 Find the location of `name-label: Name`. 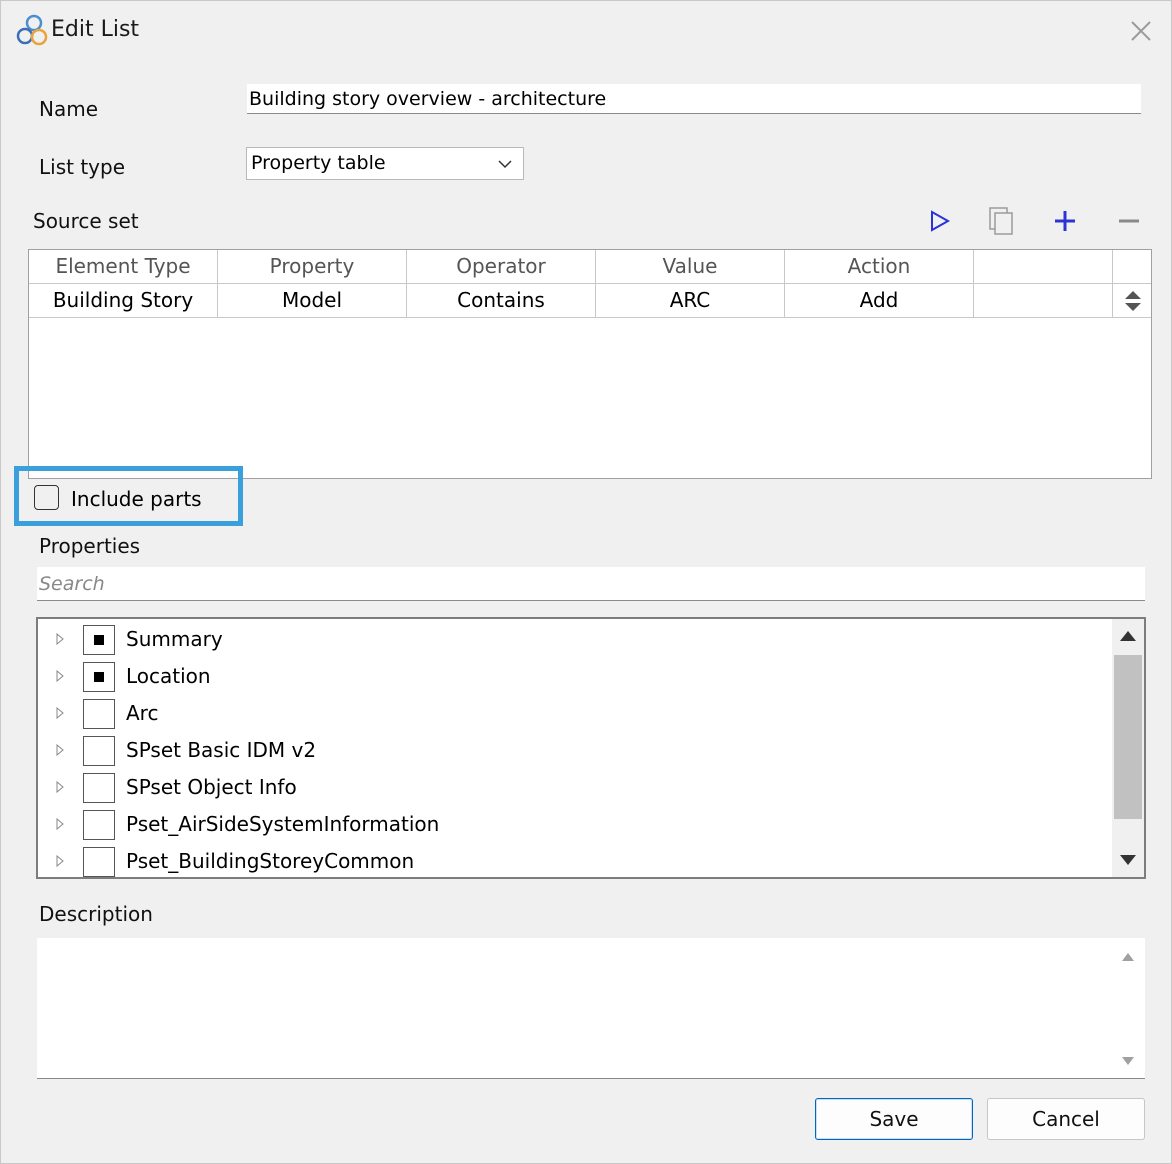

name-label: Name is located at coordinates (69, 109).